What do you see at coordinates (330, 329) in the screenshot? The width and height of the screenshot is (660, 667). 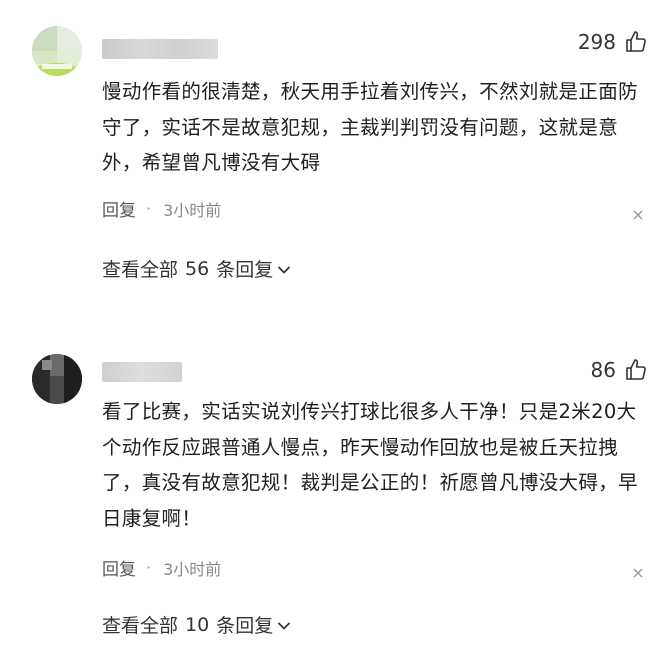 I see `divider` at bounding box center [330, 329].